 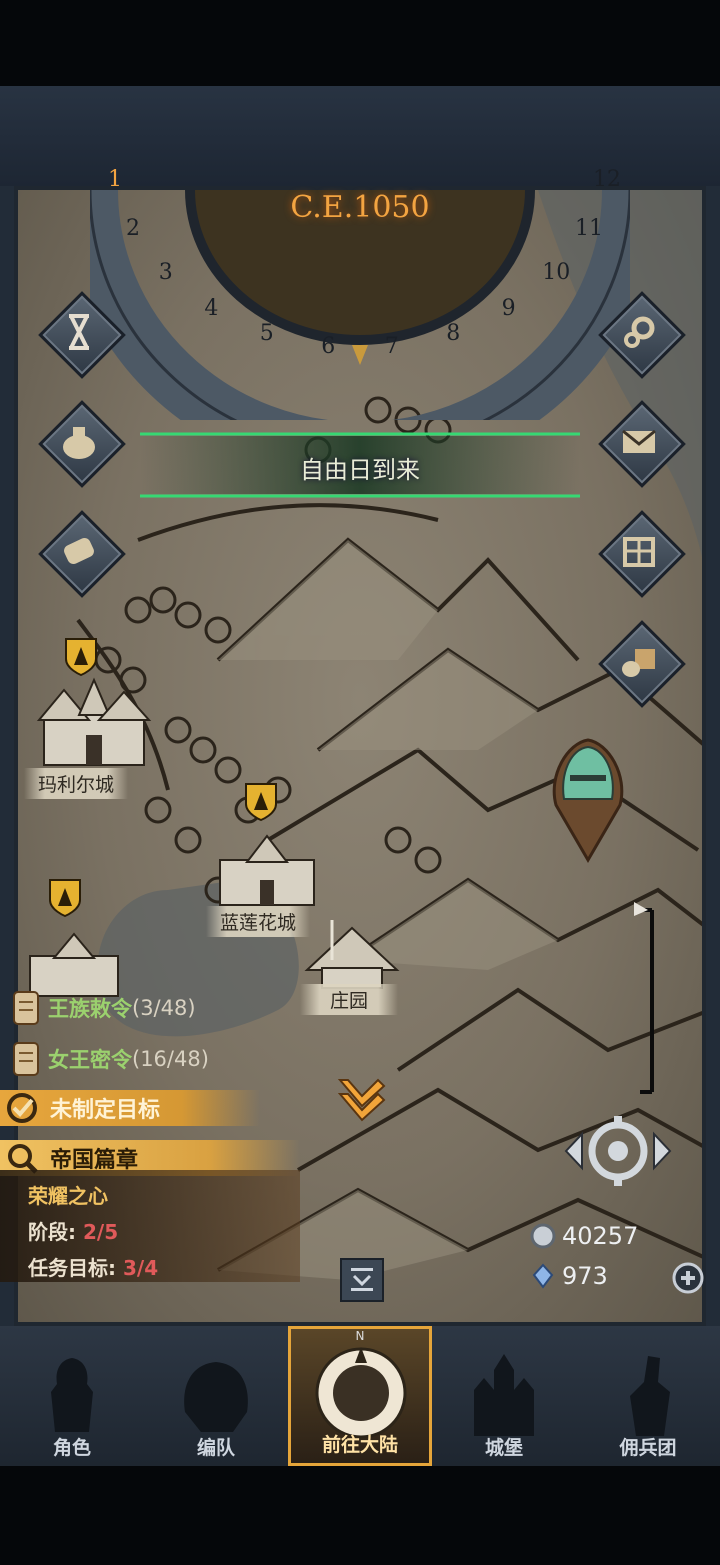 I want to click on nav-label: 佣兵团, so click(x=648, y=1448).